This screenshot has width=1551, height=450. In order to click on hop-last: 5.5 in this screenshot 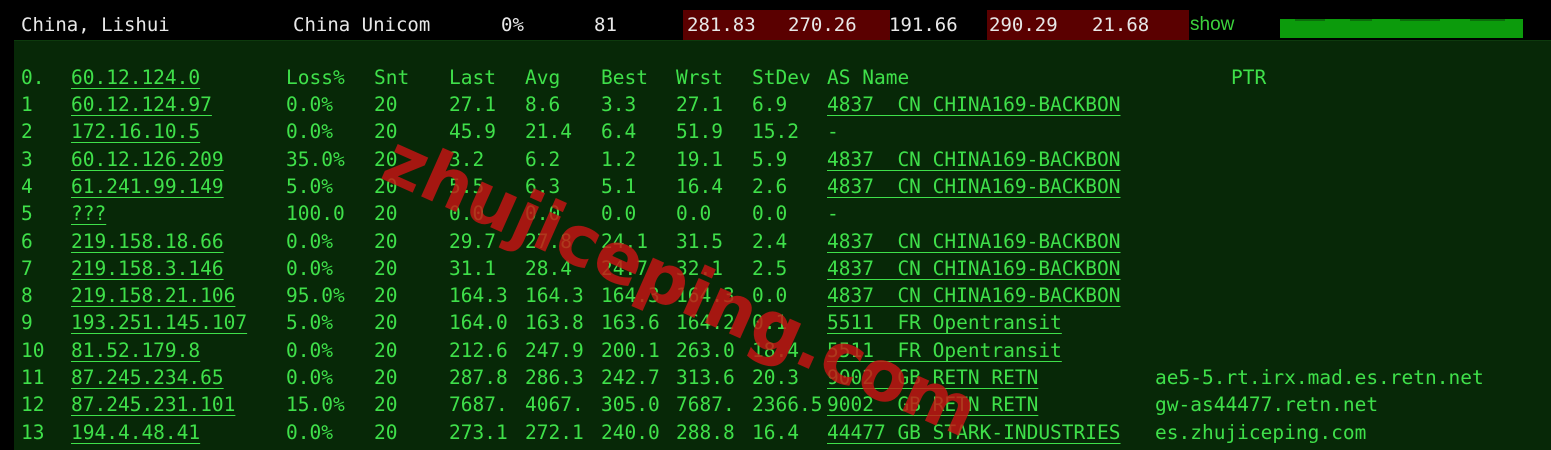, I will do `click(467, 186)`.